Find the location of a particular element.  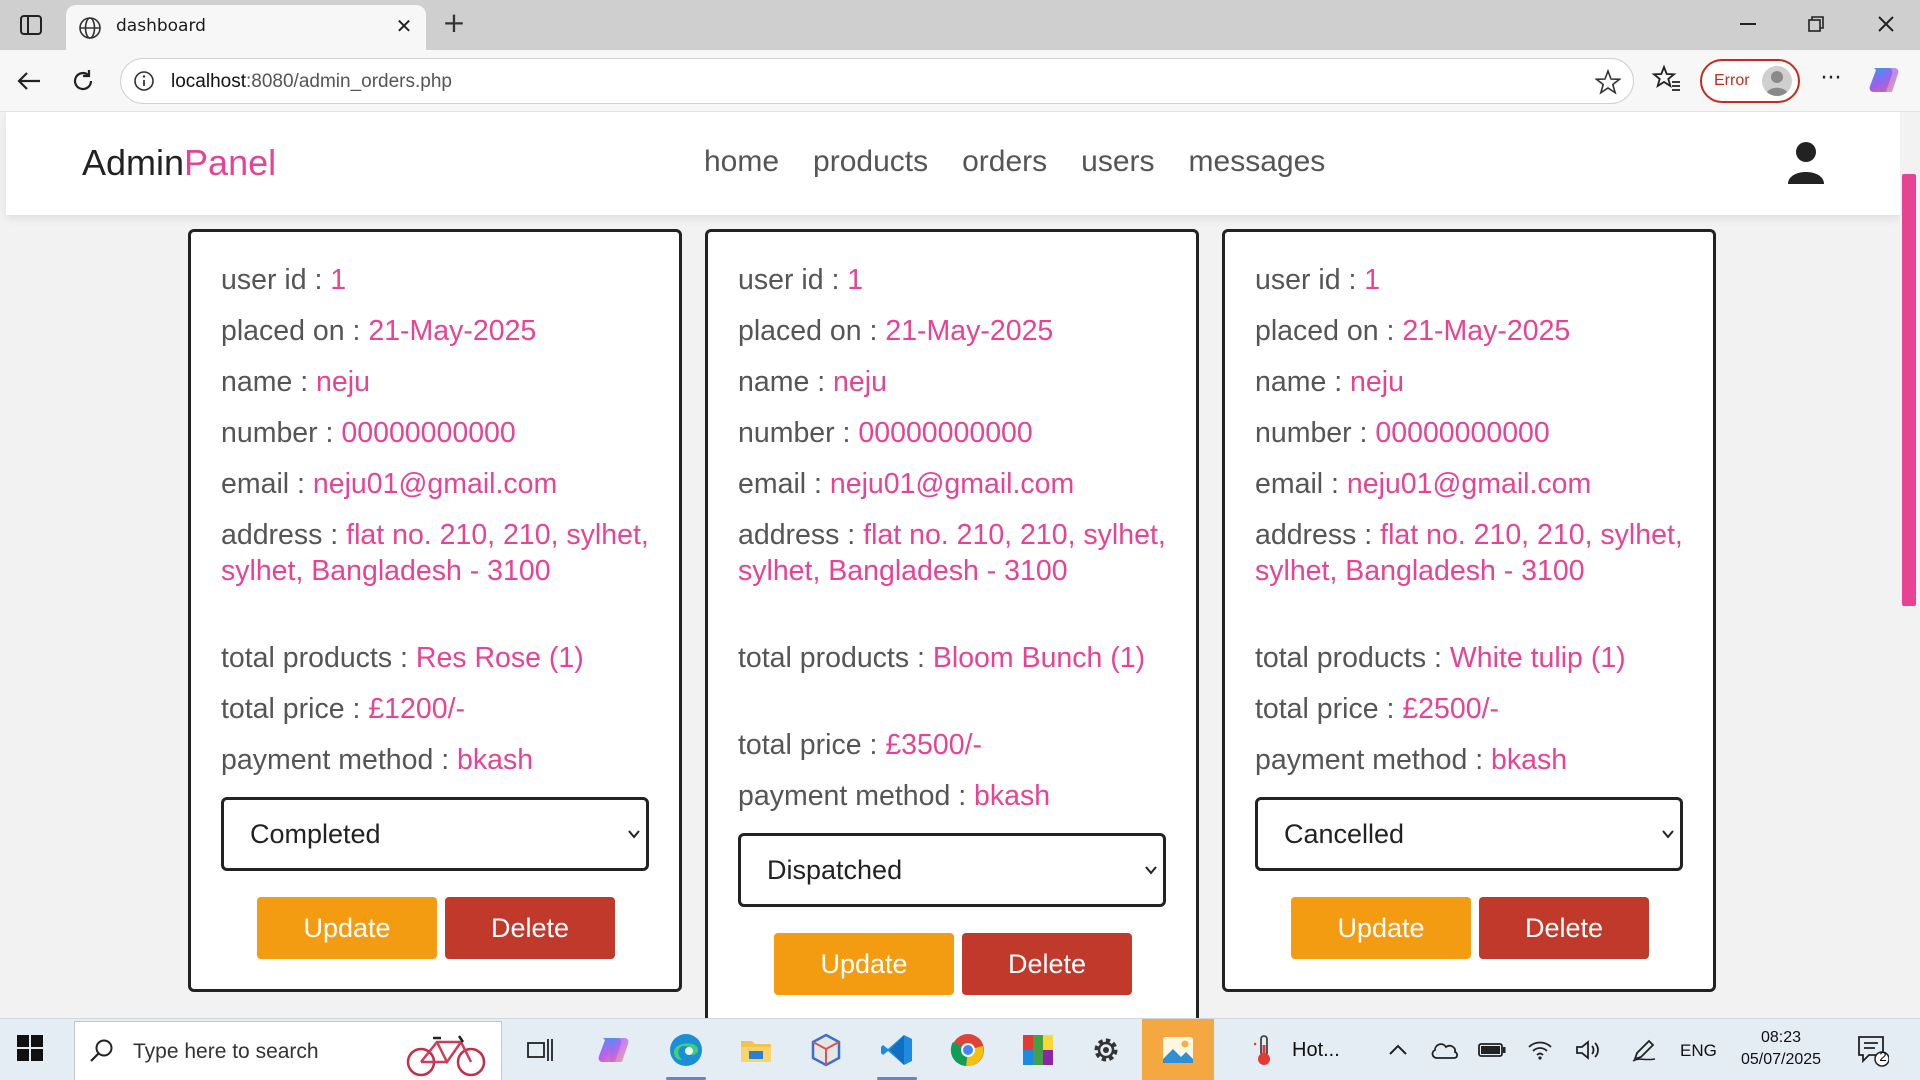

edge-icon is located at coordinates (686, 1050).